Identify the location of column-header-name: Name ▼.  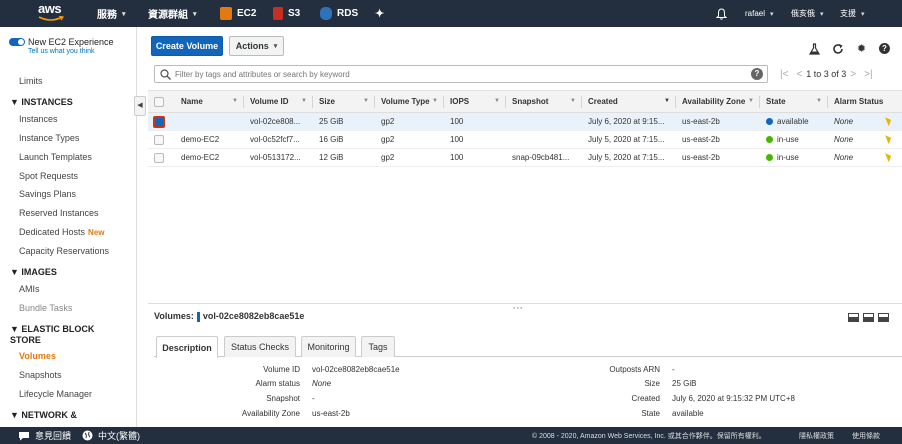
(209, 101).